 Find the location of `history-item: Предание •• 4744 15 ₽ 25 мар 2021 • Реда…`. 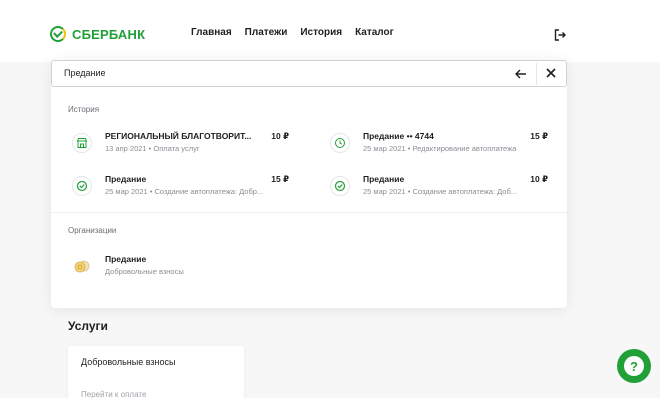

history-item: Предание •• 4744 15 ₽ 25 мар 2021 • Реда… is located at coordinates (450, 146).